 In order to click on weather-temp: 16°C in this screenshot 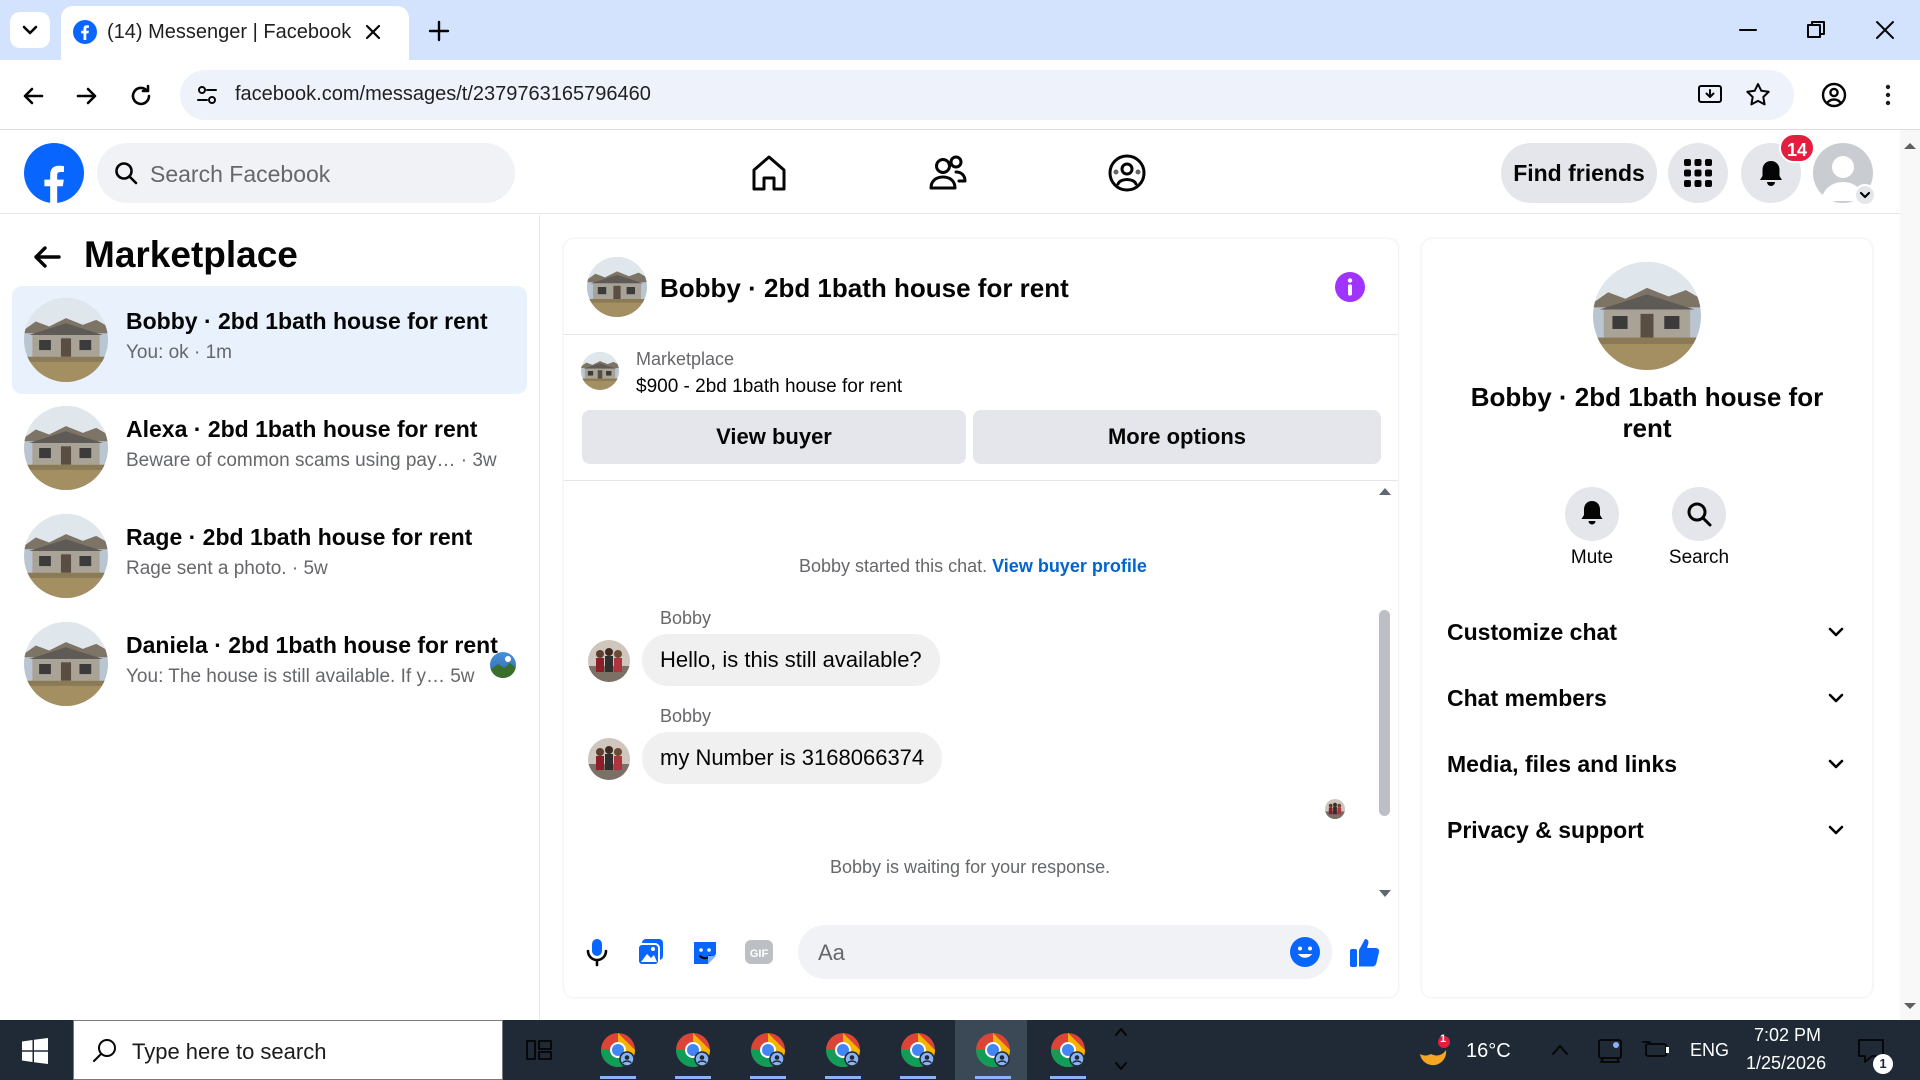, I will do `click(1488, 1051)`.